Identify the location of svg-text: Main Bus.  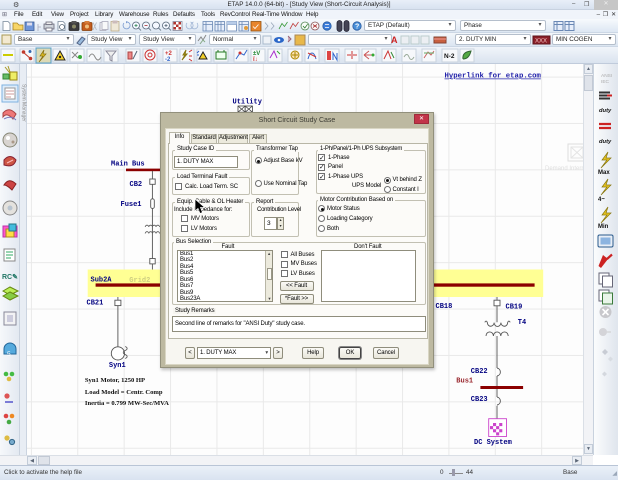
(128, 165).